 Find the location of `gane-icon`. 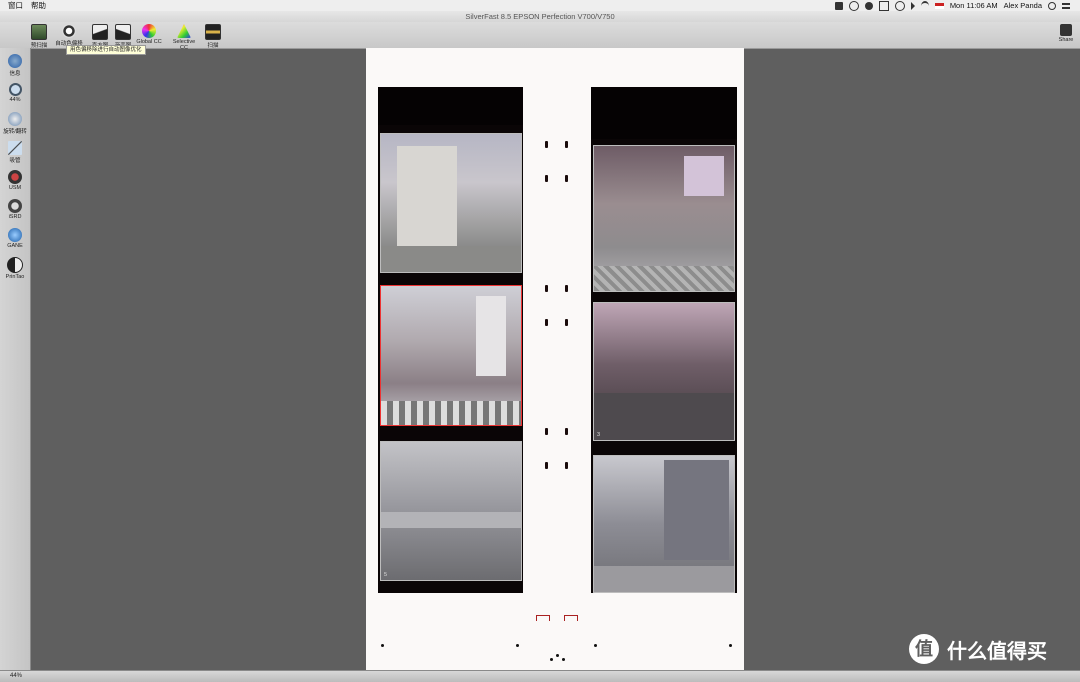

gane-icon is located at coordinates (15, 235).